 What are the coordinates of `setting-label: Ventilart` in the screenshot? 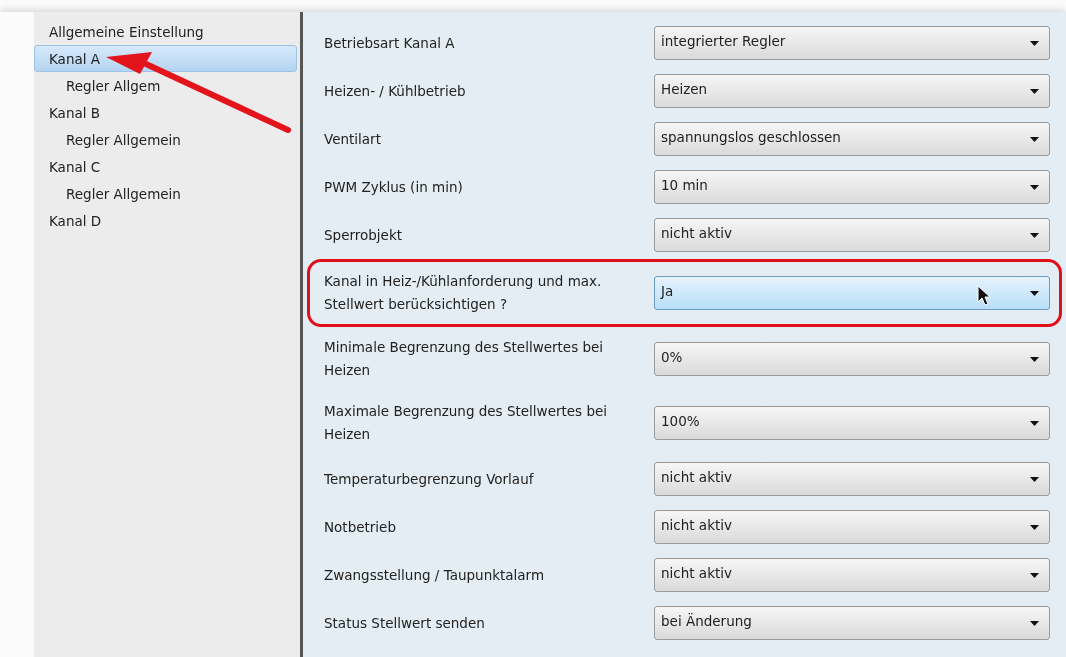 It's located at (353, 139).